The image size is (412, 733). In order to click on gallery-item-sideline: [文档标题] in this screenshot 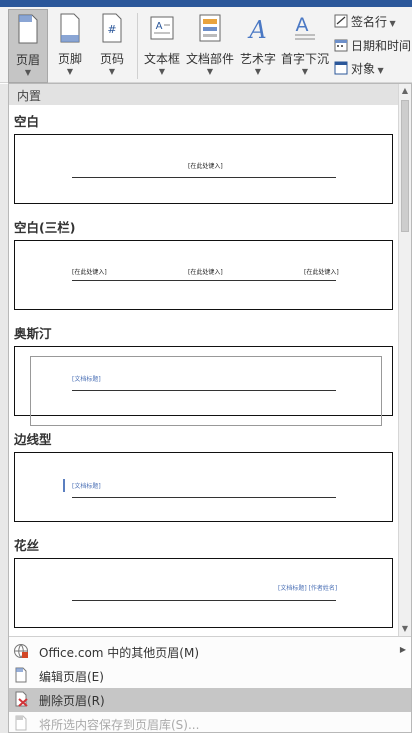, I will do `click(203, 487)`.